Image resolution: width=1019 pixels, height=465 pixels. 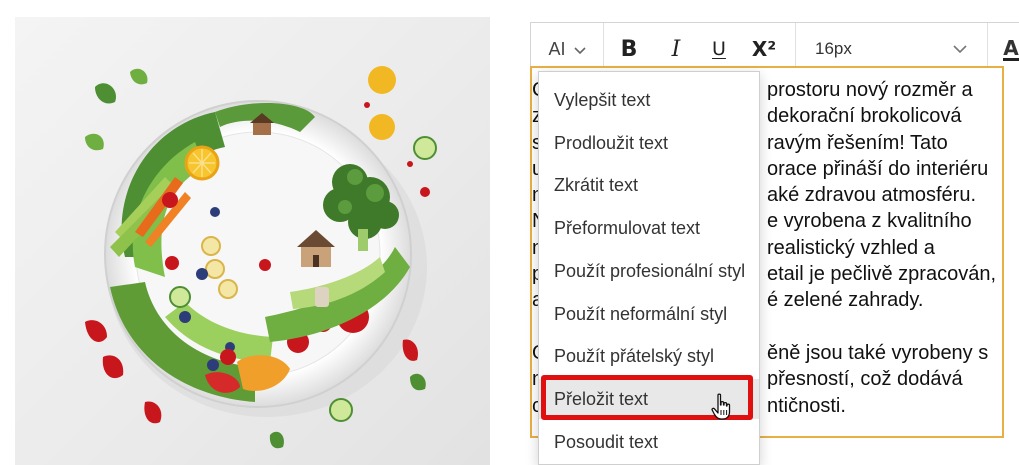 What do you see at coordinates (557, 48) in the screenshot?
I see `ai-label: AI` at bounding box center [557, 48].